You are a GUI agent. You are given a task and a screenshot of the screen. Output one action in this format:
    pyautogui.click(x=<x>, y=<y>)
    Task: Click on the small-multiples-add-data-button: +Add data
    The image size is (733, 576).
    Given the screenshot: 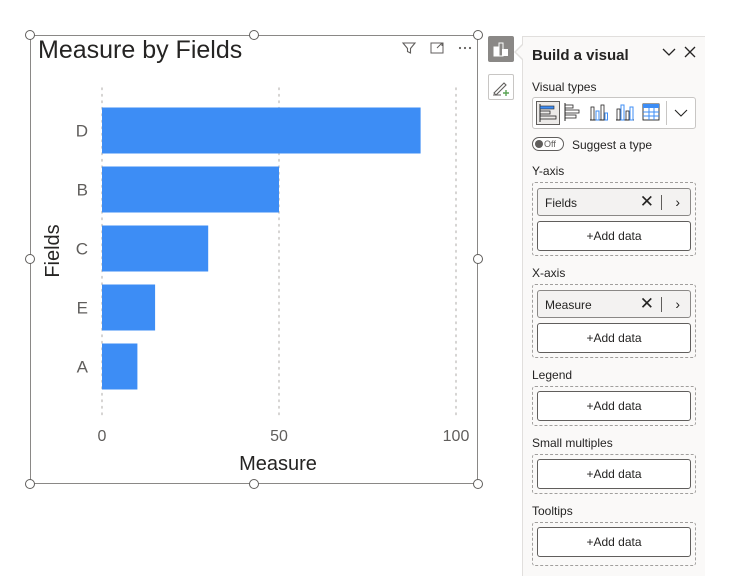 What is the action you would take?
    pyautogui.click(x=614, y=474)
    